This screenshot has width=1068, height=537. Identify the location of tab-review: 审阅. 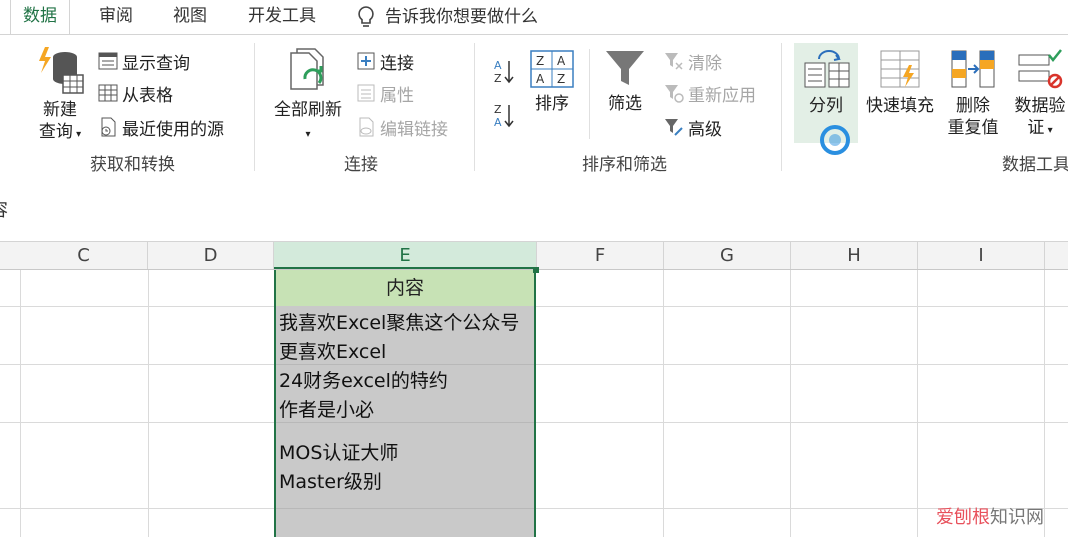
(116, 17).